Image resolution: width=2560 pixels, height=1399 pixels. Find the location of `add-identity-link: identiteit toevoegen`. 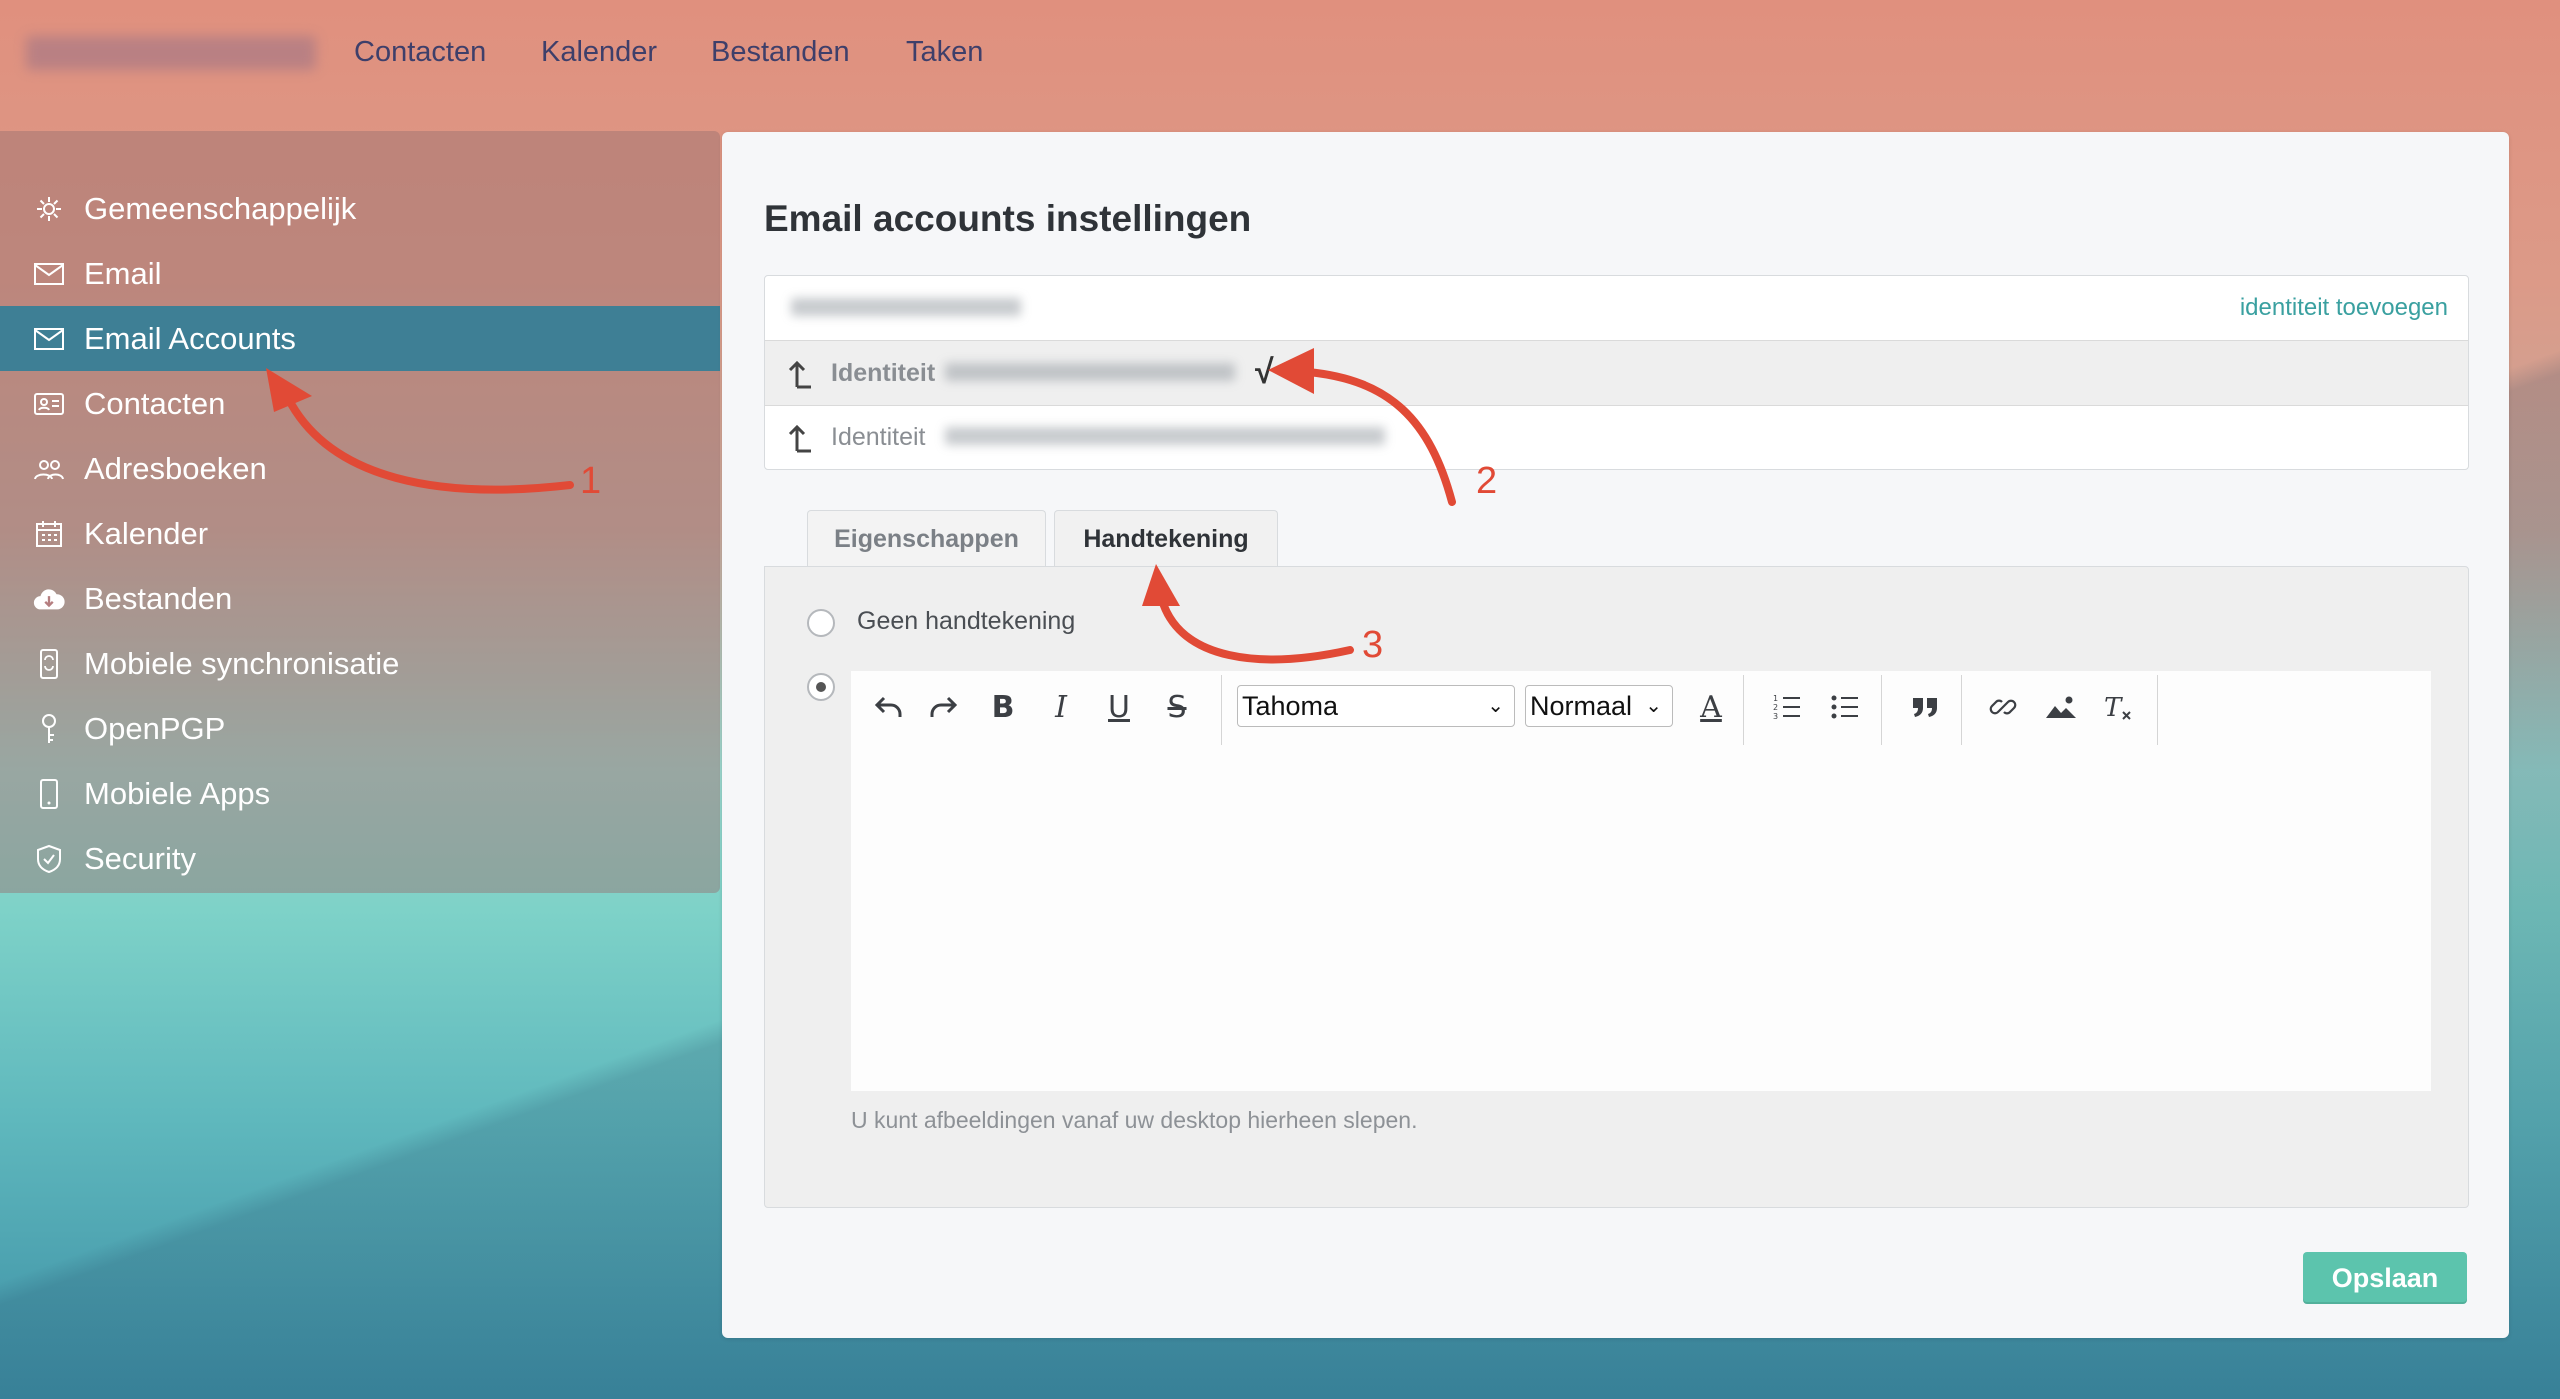

add-identity-link: identiteit toevoegen is located at coordinates (2344, 308).